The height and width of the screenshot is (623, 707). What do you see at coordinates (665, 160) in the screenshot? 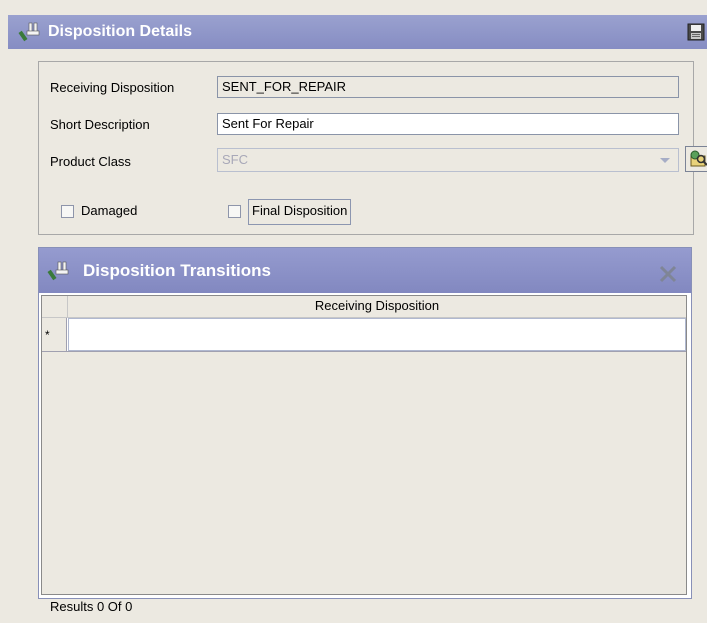
I see `chevron-down-icon` at bounding box center [665, 160].